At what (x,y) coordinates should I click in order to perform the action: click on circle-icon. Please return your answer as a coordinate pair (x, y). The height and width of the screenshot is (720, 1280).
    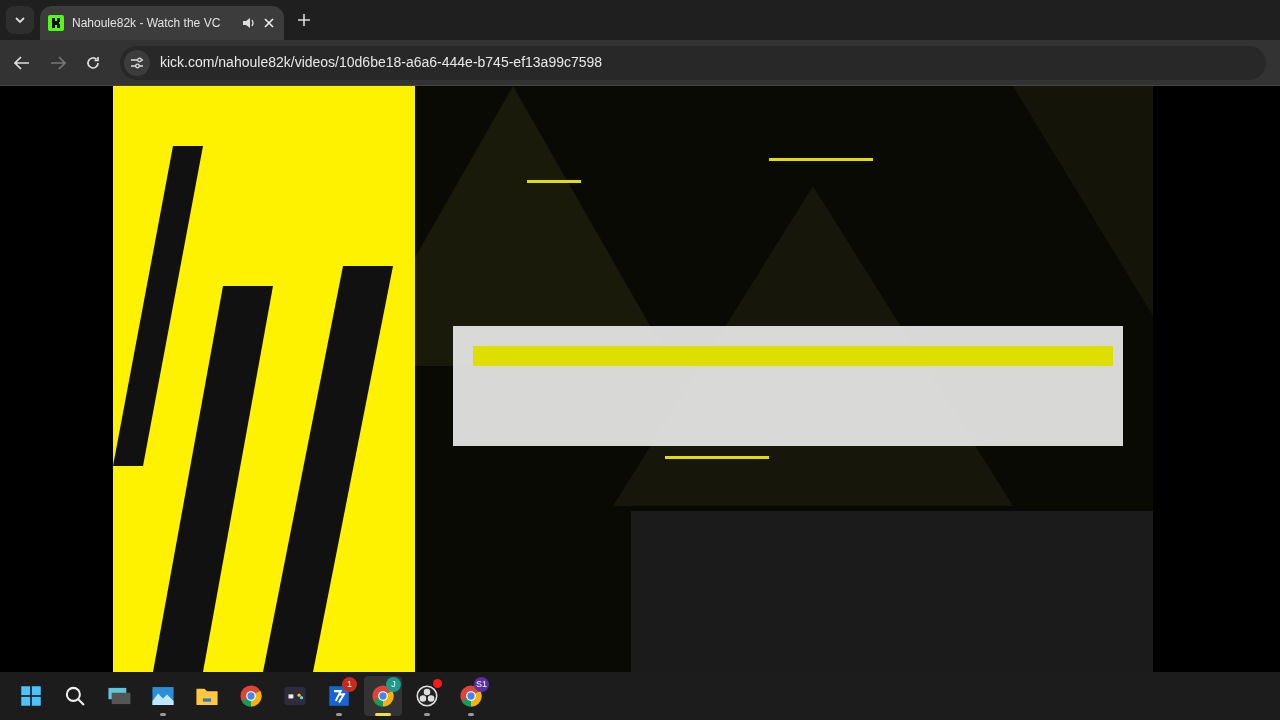
    Looking at the image, I should click on (427, 696).